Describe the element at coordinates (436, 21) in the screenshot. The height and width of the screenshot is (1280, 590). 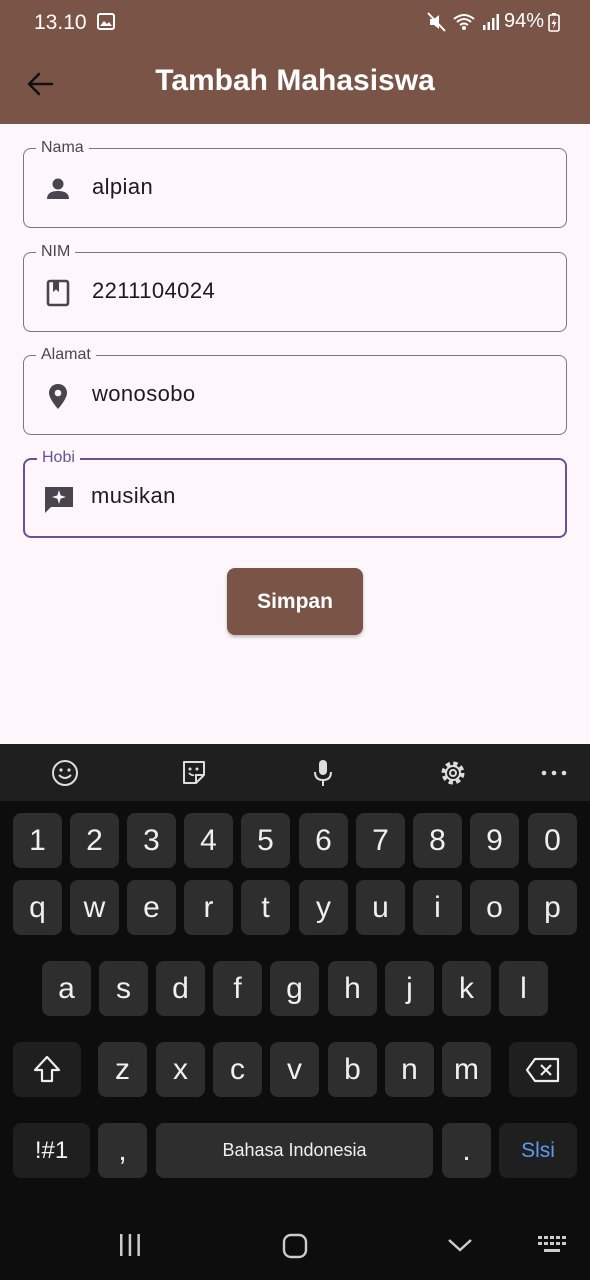
I see `mute-icon` at that location.